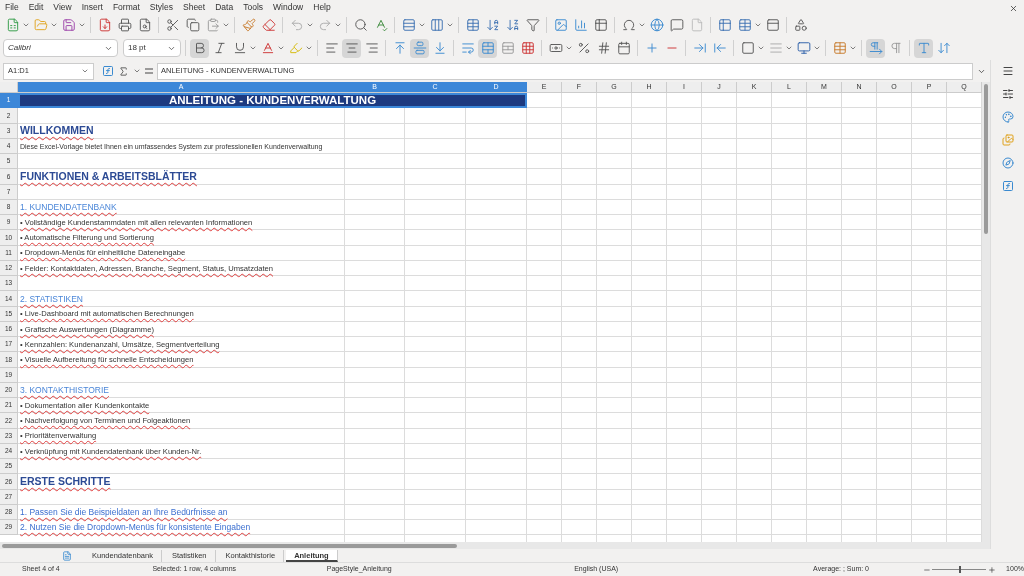 This screenshot has width=1024, height=576. Describe the element at coordinates (67, 556) in the screenshot. I see `add-sheet-icon` at that location.